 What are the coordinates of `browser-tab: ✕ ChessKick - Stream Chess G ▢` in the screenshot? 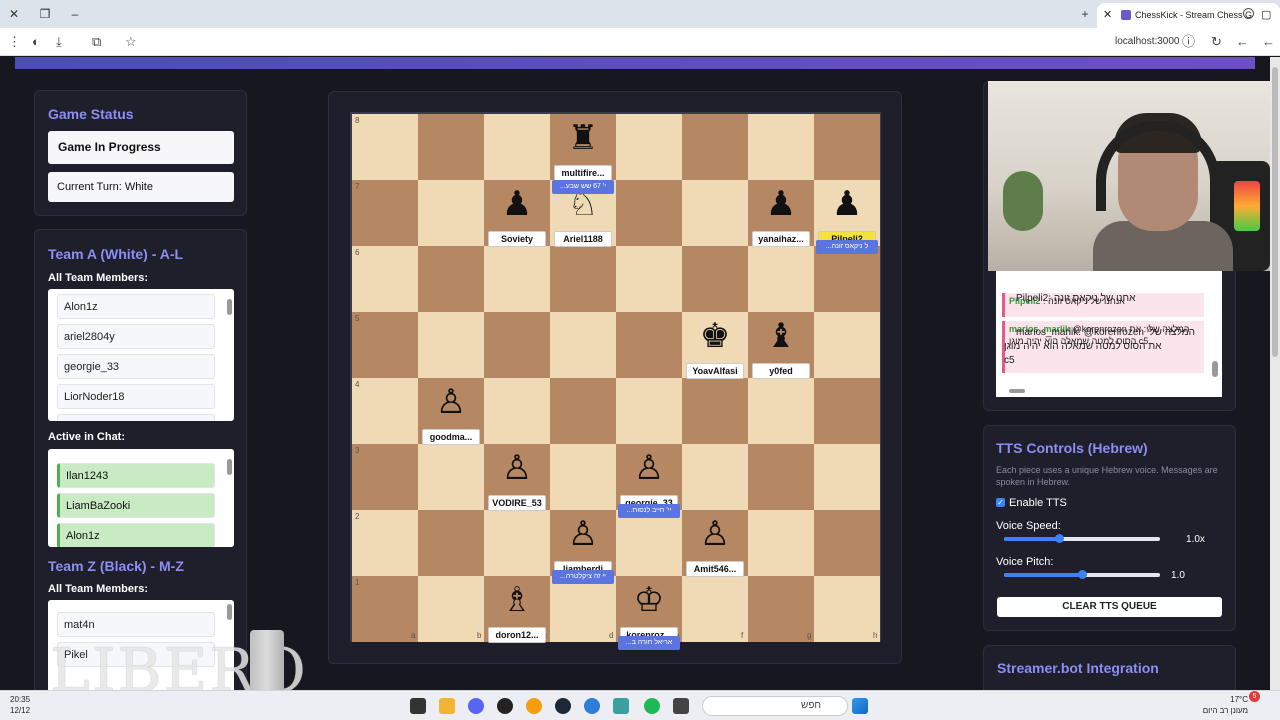 It's located at (1188, 15).